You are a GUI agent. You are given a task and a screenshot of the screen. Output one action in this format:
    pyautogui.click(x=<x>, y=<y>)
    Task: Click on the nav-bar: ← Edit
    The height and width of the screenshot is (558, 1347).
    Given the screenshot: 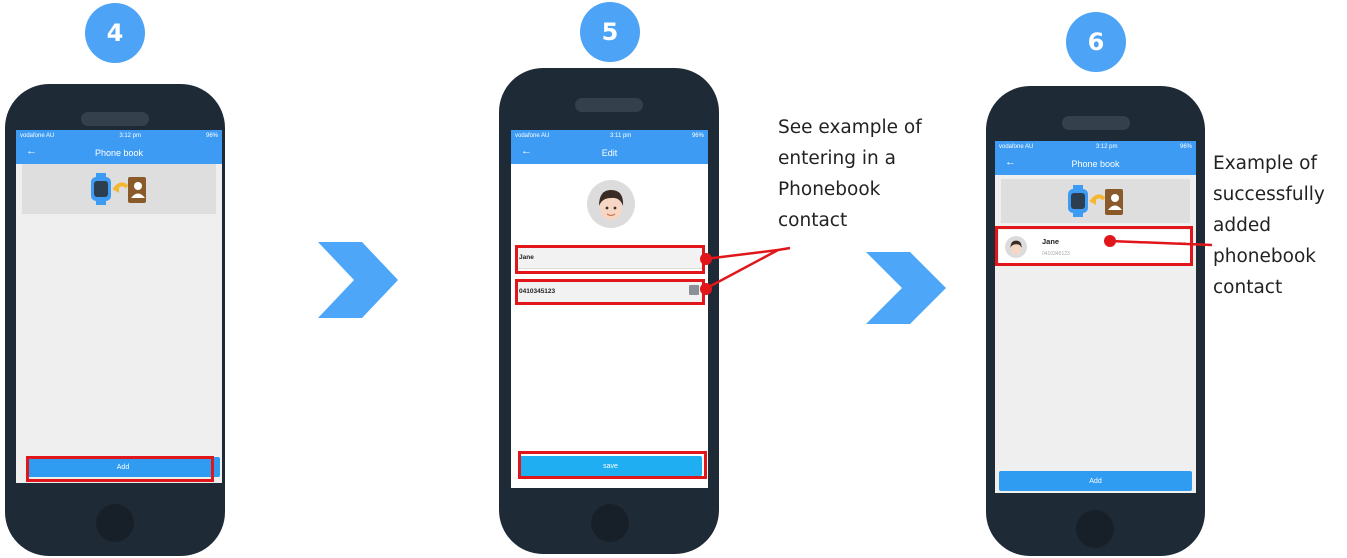 What is the action you would take?
    pyautogui.click(x=609, y=153)
    